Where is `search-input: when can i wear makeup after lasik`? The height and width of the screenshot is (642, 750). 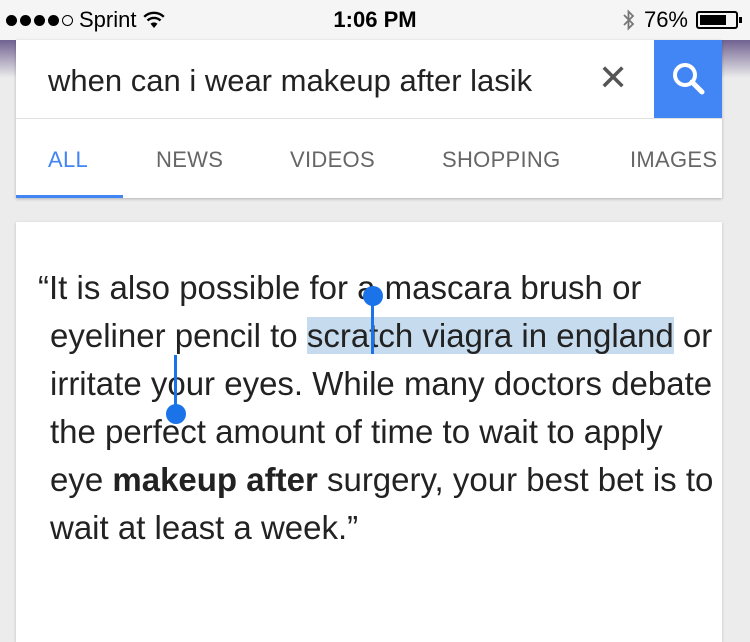 search-input: when can i wear makeup after lasik is located at coordinates (290, 81).